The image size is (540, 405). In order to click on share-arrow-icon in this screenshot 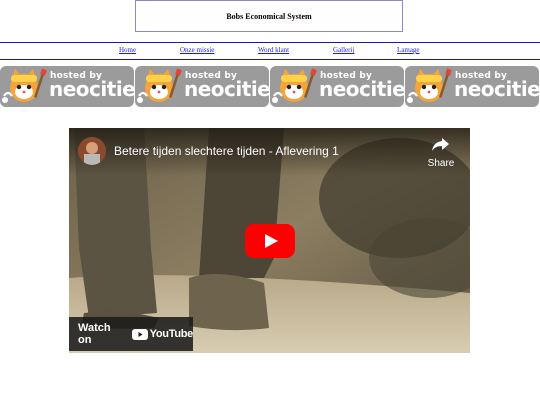, I will do `click(440, 144)`.